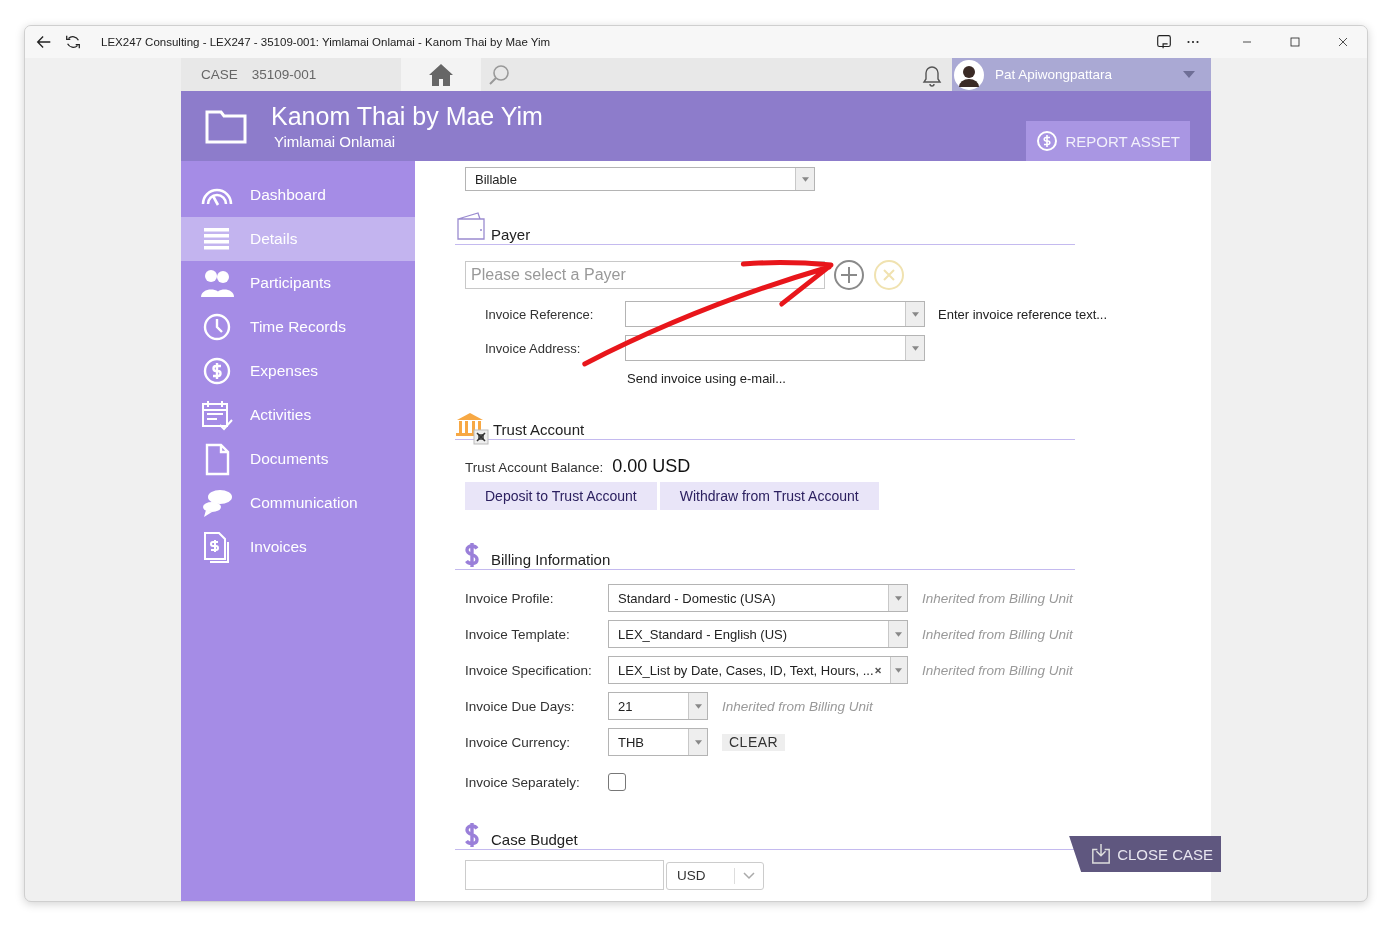  I want to click on calendar-check-icon, so click(217, 415).